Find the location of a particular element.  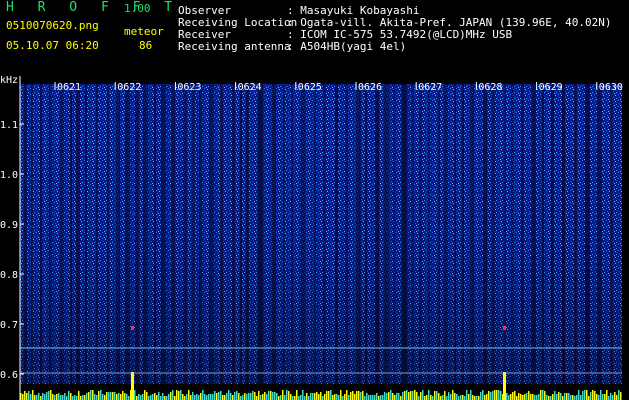

file-name: 0510070620.png is located at coordinates (52, 25).